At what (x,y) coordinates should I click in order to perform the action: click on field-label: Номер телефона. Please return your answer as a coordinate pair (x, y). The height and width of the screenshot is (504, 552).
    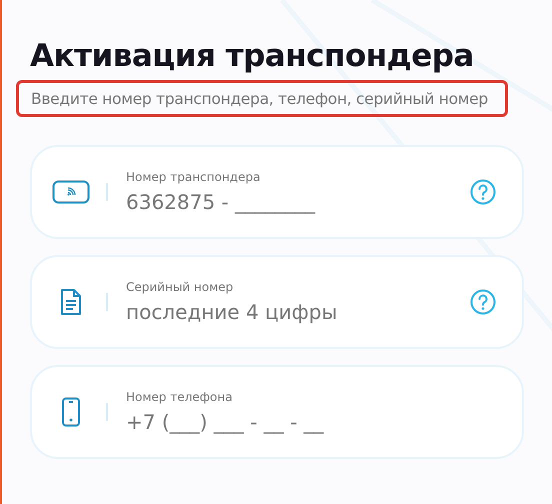
    Looking at the image, I should click on (180, 397).